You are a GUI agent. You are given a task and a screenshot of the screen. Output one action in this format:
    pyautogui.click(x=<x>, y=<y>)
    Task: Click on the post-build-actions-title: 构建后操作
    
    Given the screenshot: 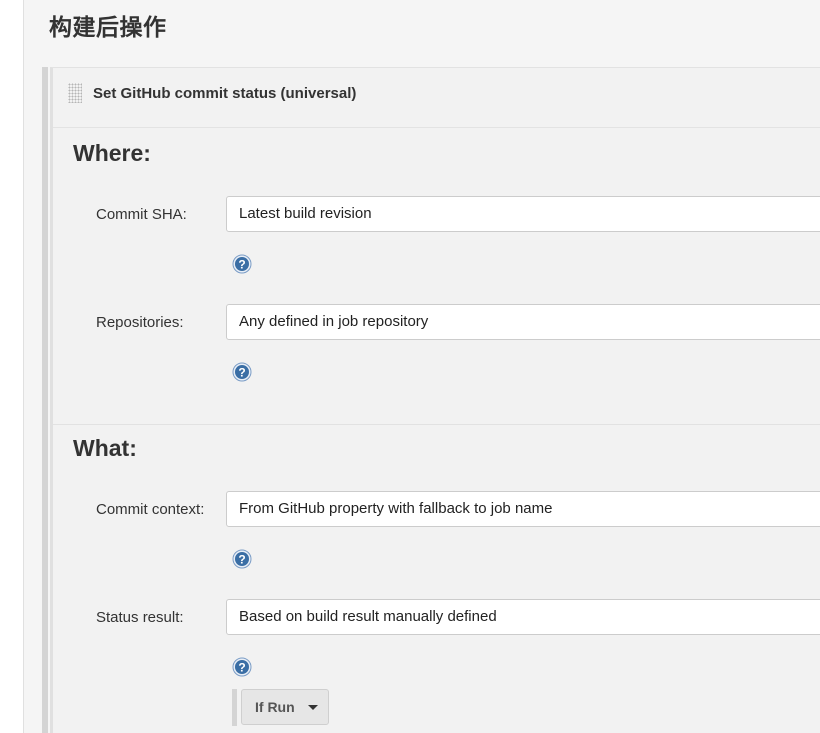 What is the action you would take?
    pyautogui.click(x=108, y=27)
    